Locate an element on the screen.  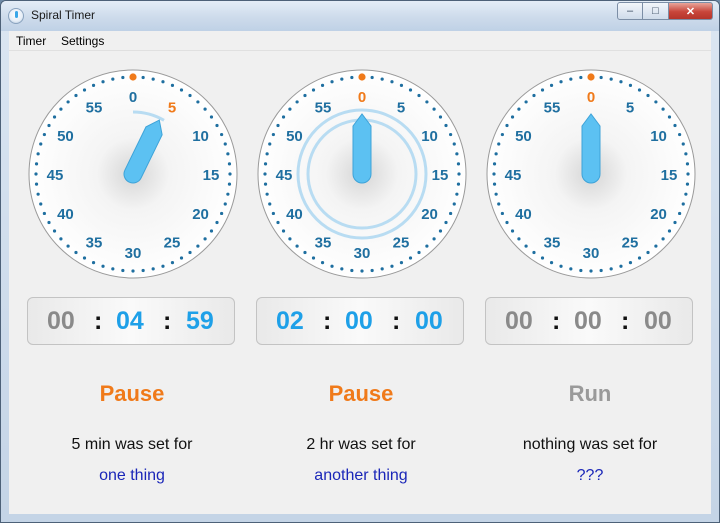
timer-description: nothing was set for is located at coordinates (590, 444).